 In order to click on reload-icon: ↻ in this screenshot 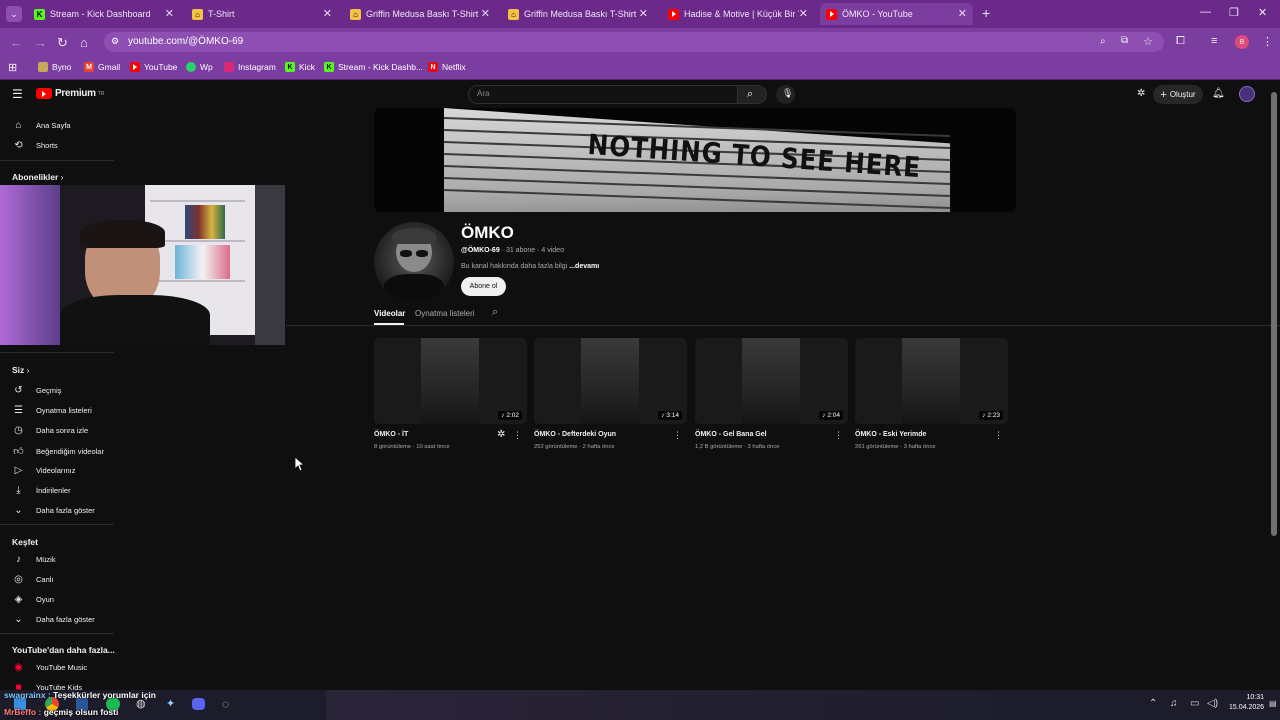, I will do `click(62, 43)`.